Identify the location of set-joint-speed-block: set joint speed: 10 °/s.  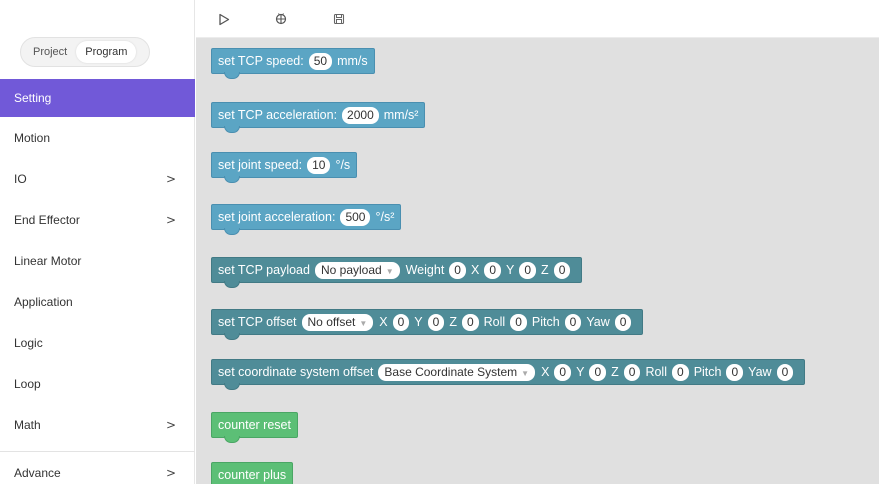
(284, 167).